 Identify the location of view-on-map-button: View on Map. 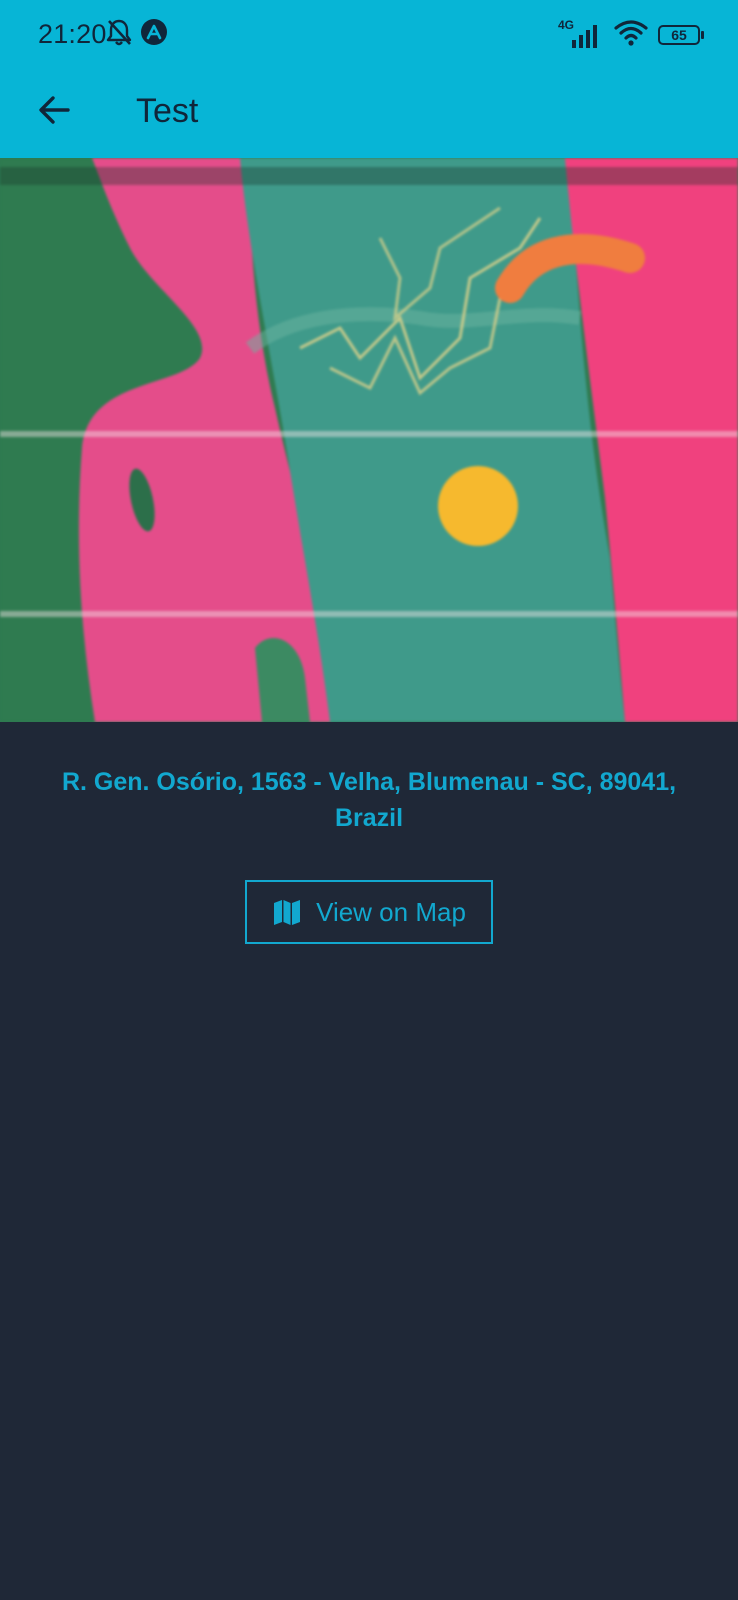
(369, 912).